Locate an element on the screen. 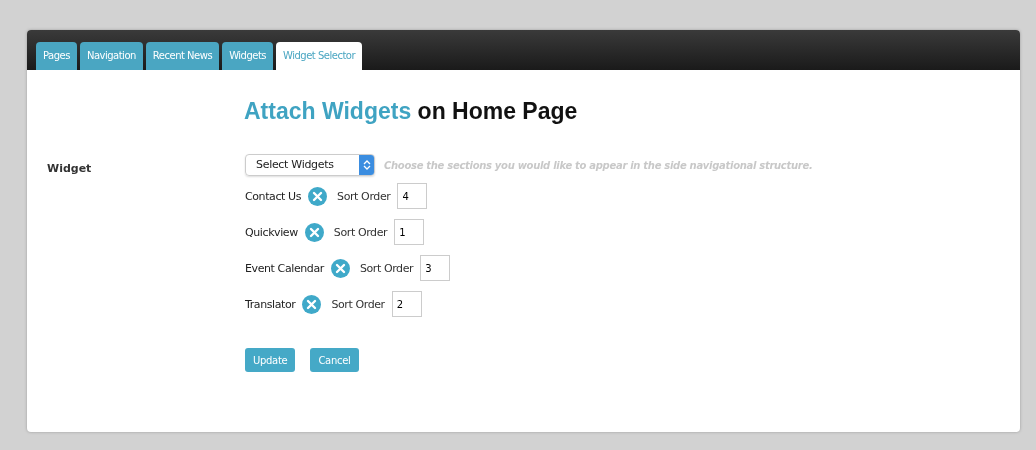 Image resolution: width=1036 pixels, height=450 pixels. tab: Recent News is located at coordinates (182, 56).